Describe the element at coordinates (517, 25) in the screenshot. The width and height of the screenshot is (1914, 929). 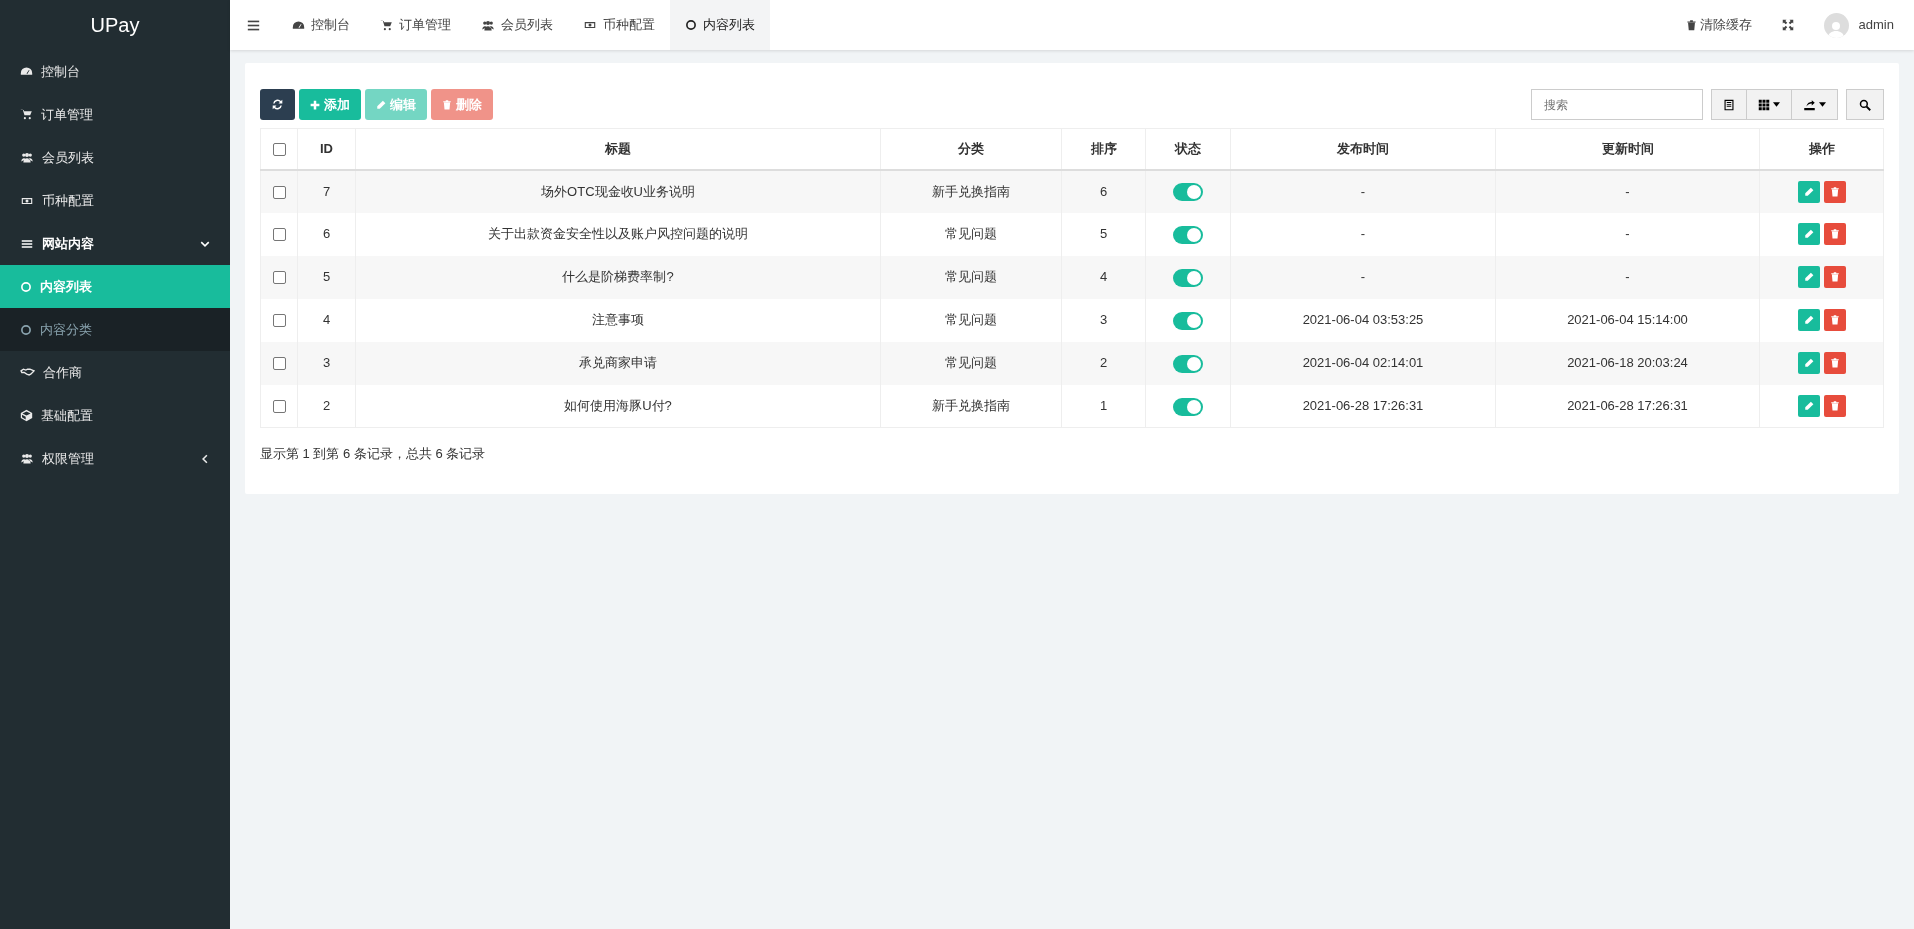
I see `nav-tab: 会员列表` at that location.